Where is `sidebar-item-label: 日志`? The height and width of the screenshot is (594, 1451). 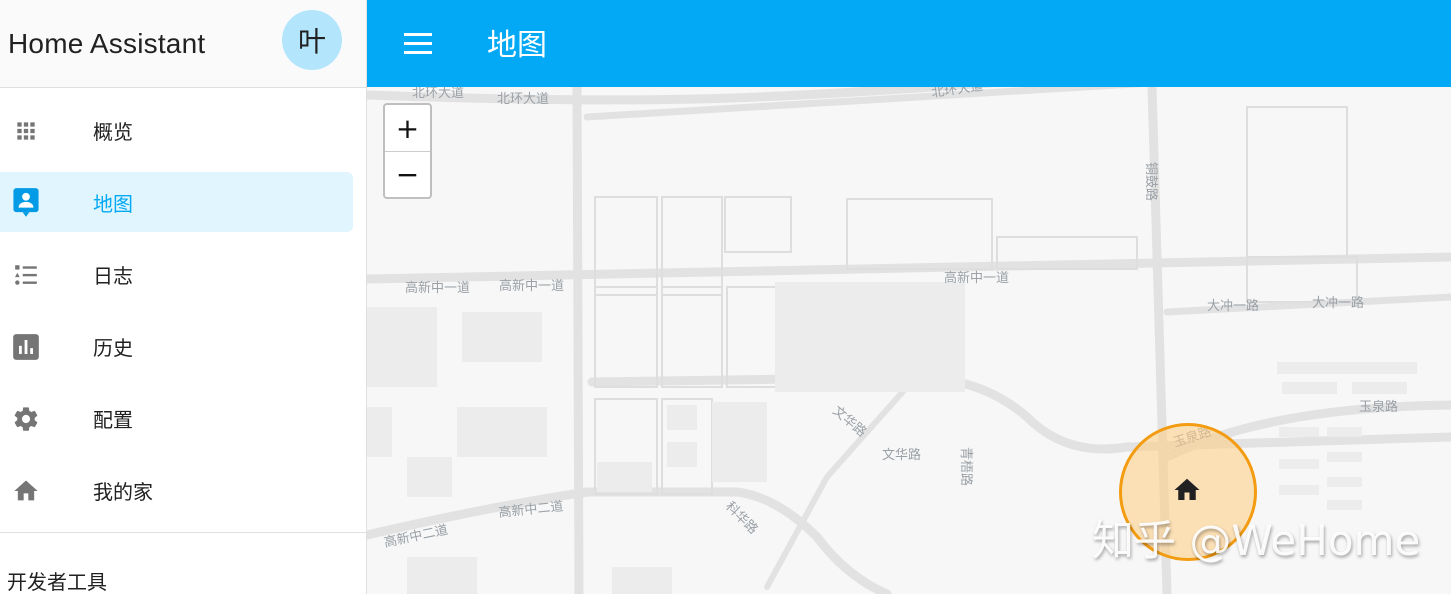
sidebar-item-label: 日志 is located at coordinates (113, 275).